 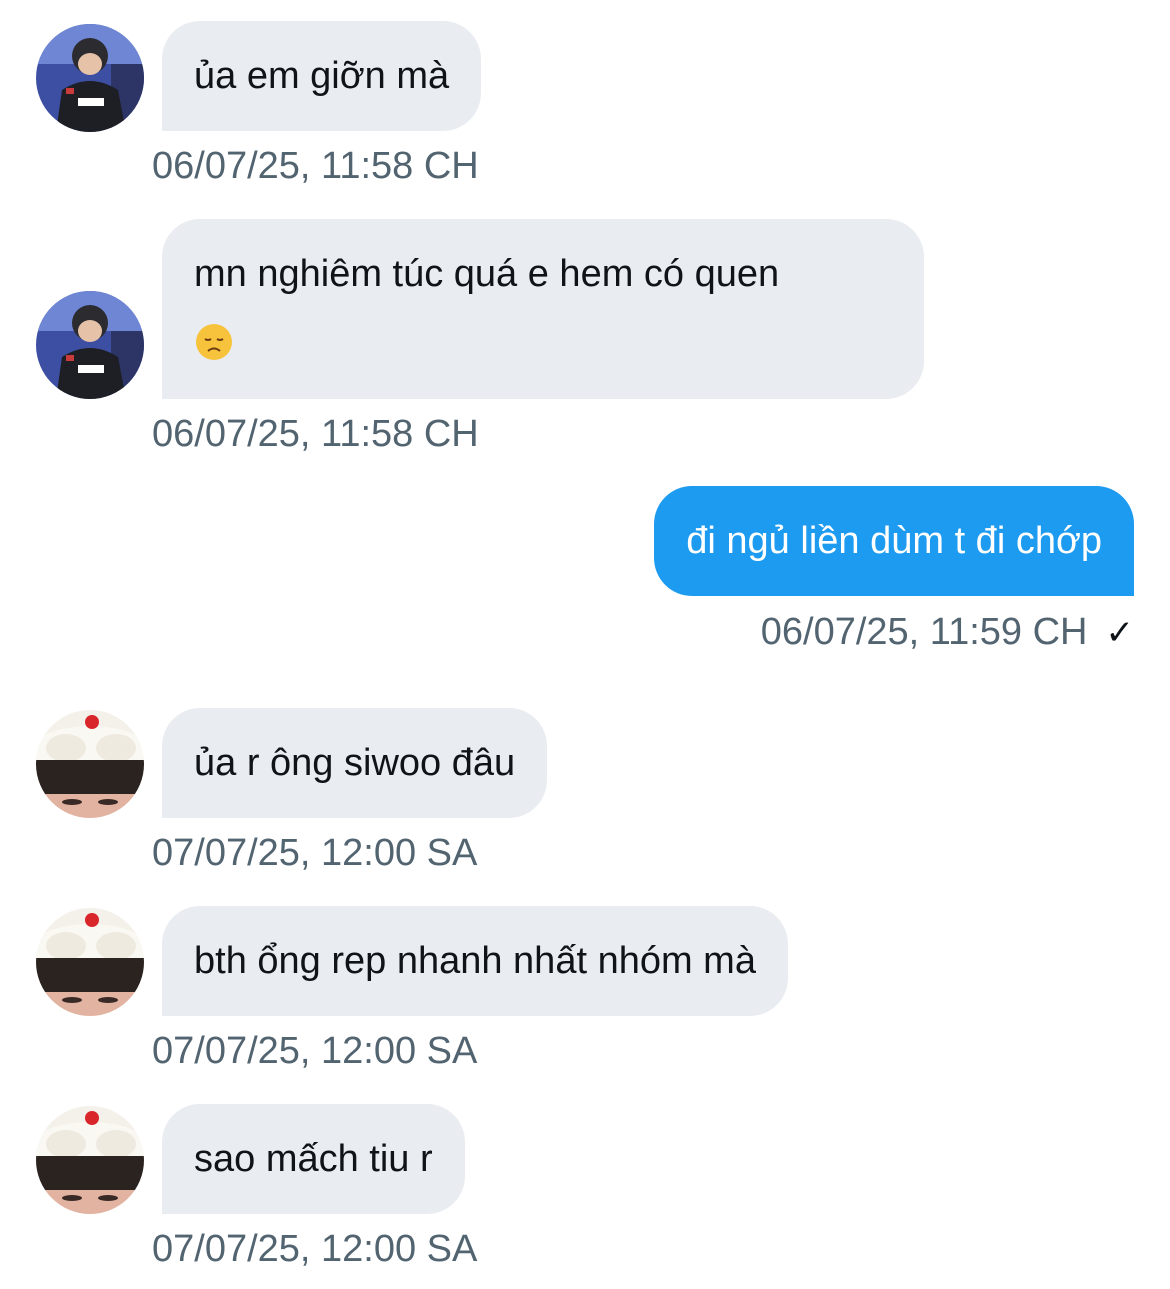 I want to click on message-bubble: ủa em giỡn mà, so click(x=322, y=76).